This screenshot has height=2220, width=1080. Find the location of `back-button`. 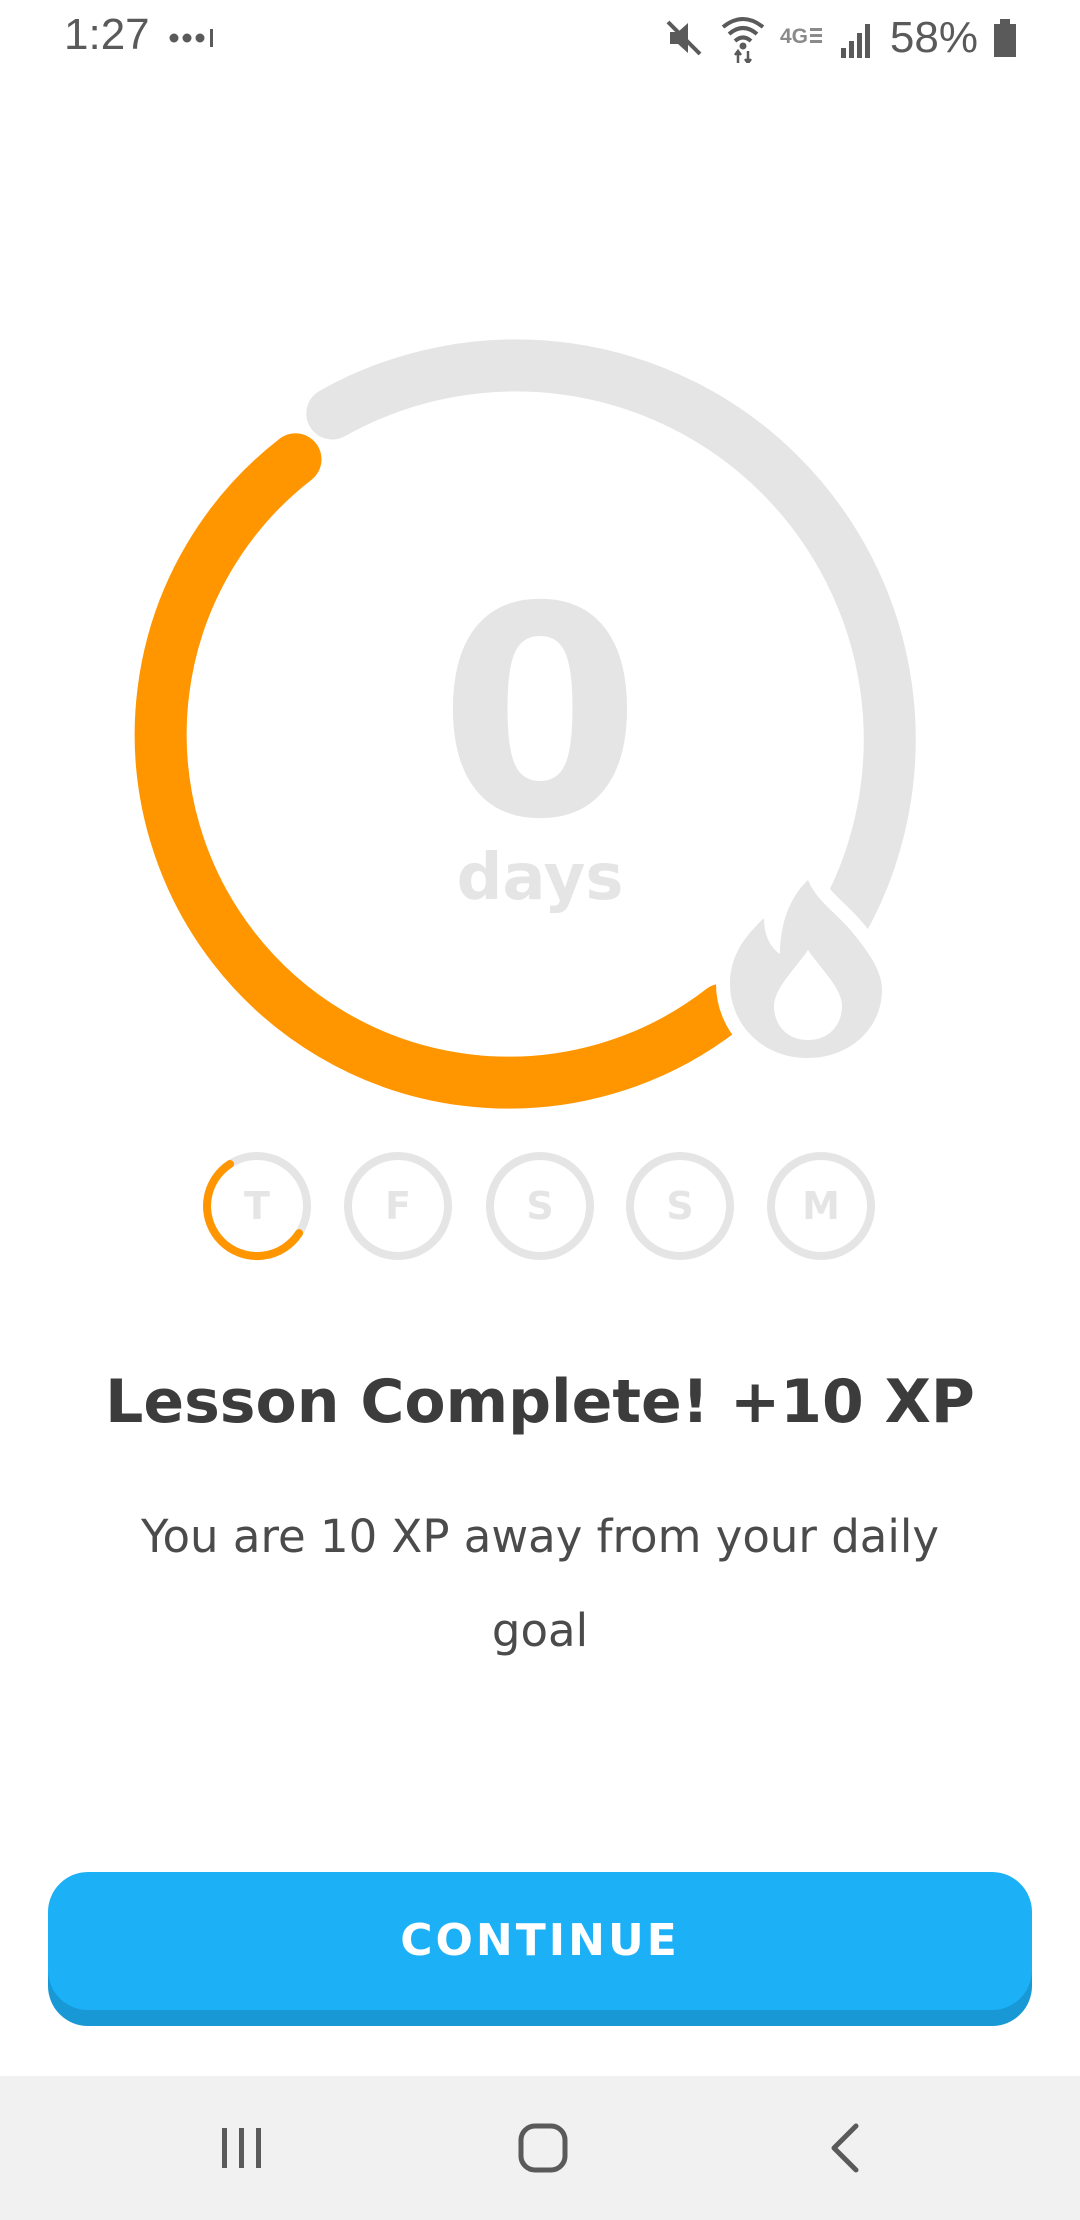

back-button is located at coordinates (846, 2148).